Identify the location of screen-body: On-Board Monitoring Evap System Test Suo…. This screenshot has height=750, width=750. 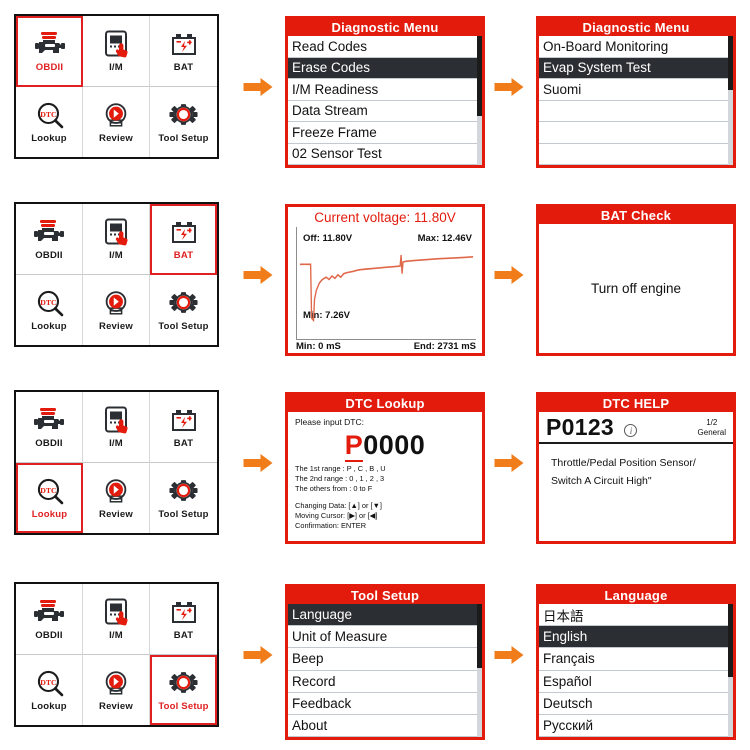
(636, 100).